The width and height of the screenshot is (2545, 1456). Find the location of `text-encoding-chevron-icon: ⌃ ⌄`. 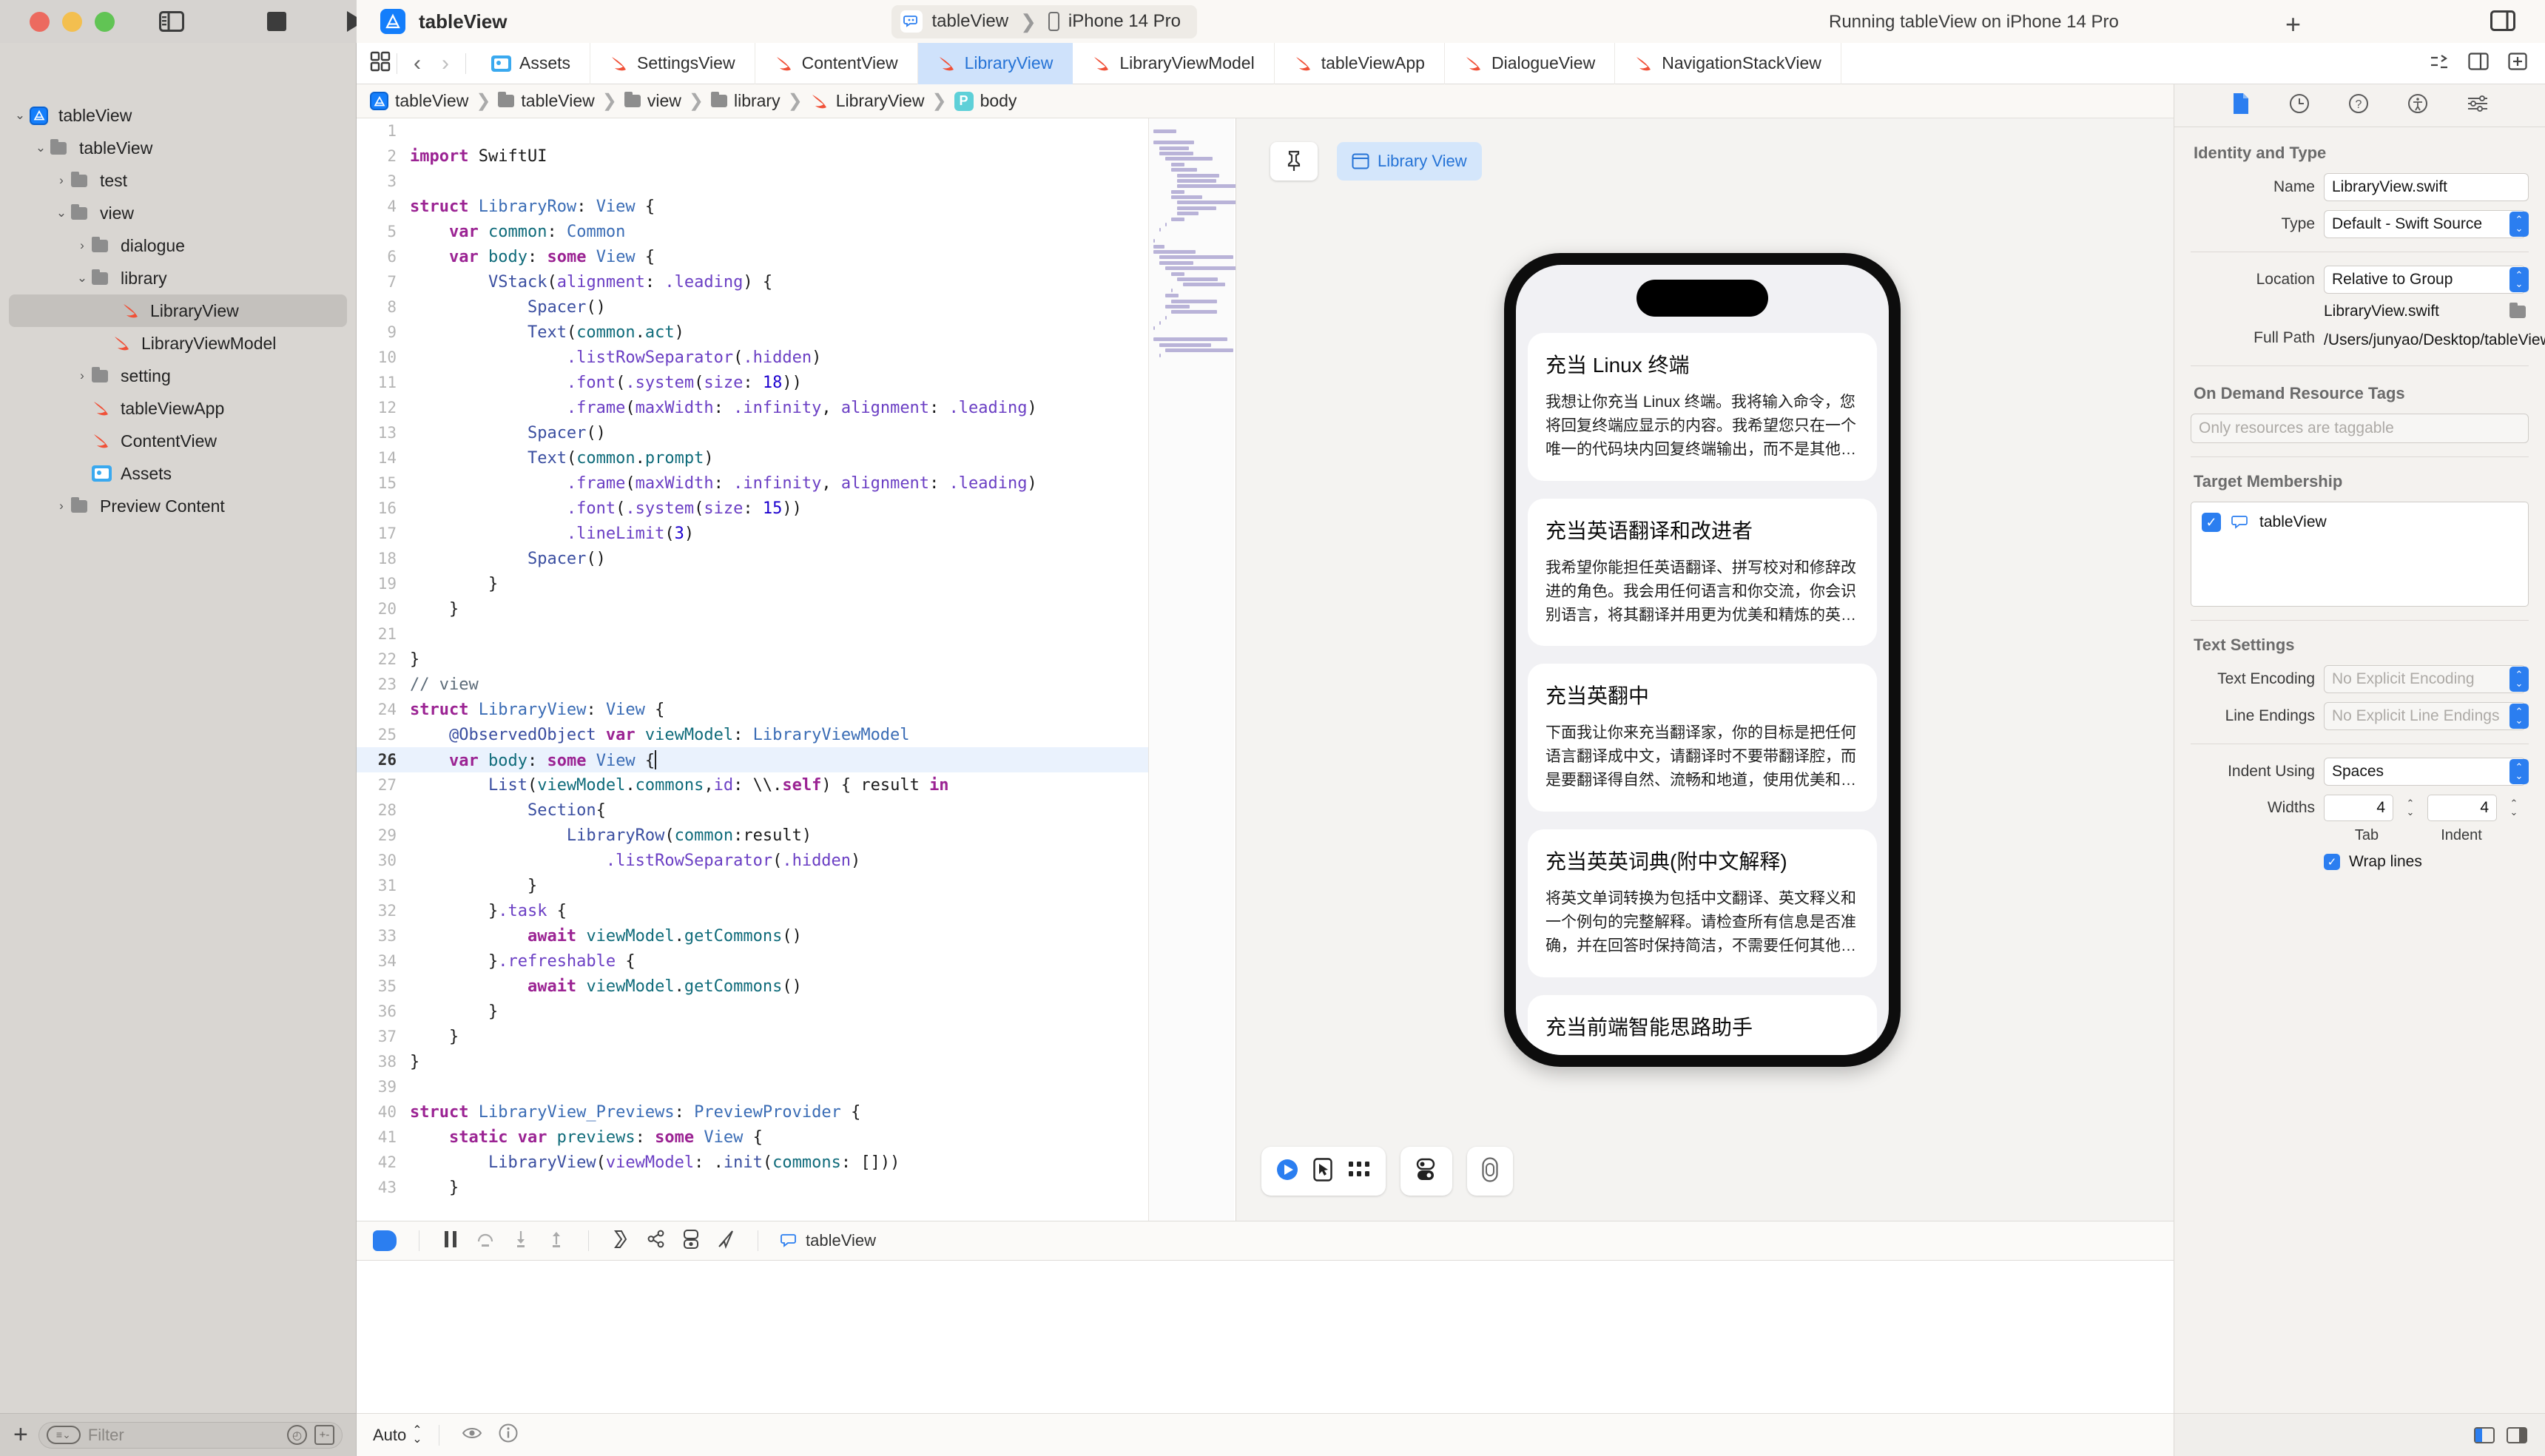

text-encoding-chevron-icon: ⌃ ⌄ is located at coordinates (2519, 679).